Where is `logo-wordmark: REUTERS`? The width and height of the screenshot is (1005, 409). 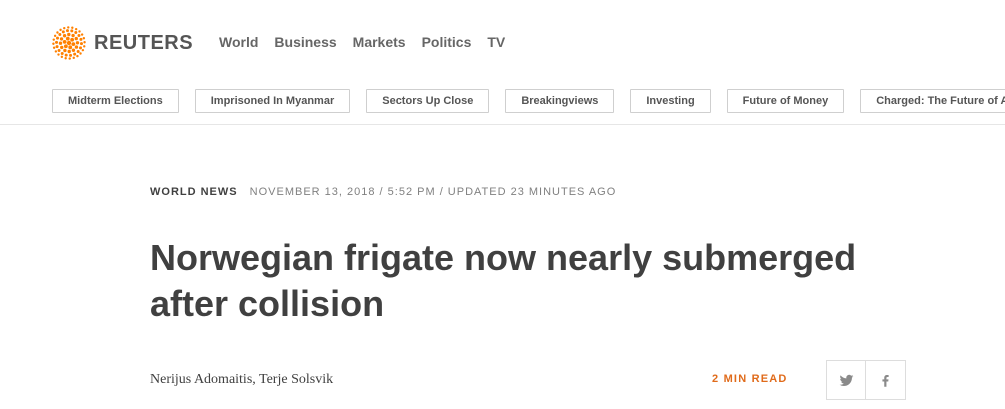 logo-wordmark: REUTERS is located at coordinates (144, 42).